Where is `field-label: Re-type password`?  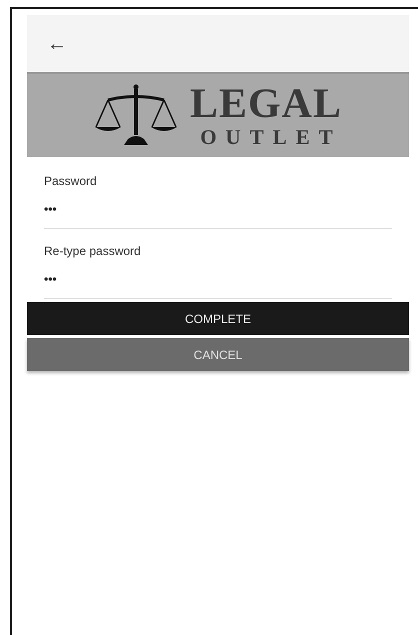 field-label: Re-type password is located at coordinates (93, 251).